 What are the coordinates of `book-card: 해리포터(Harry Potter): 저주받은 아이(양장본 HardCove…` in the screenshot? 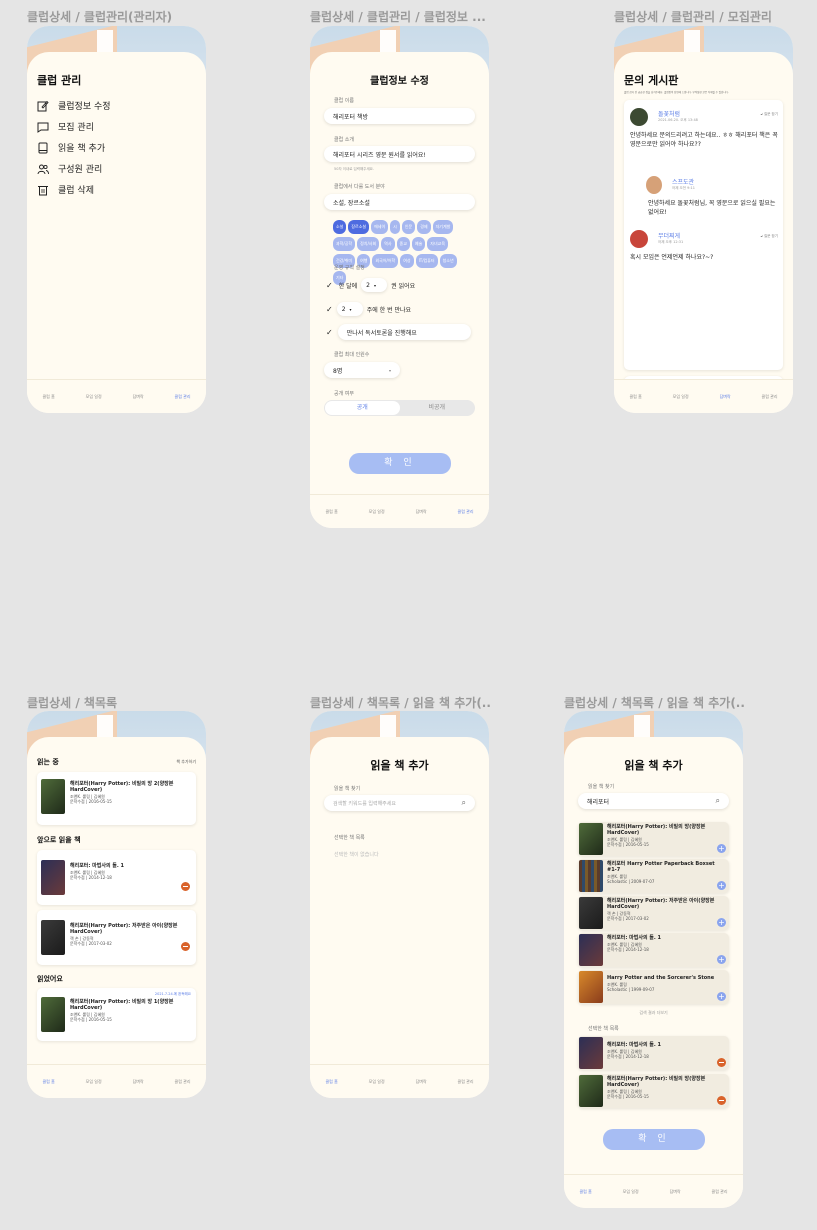 It's located at (116, 937).